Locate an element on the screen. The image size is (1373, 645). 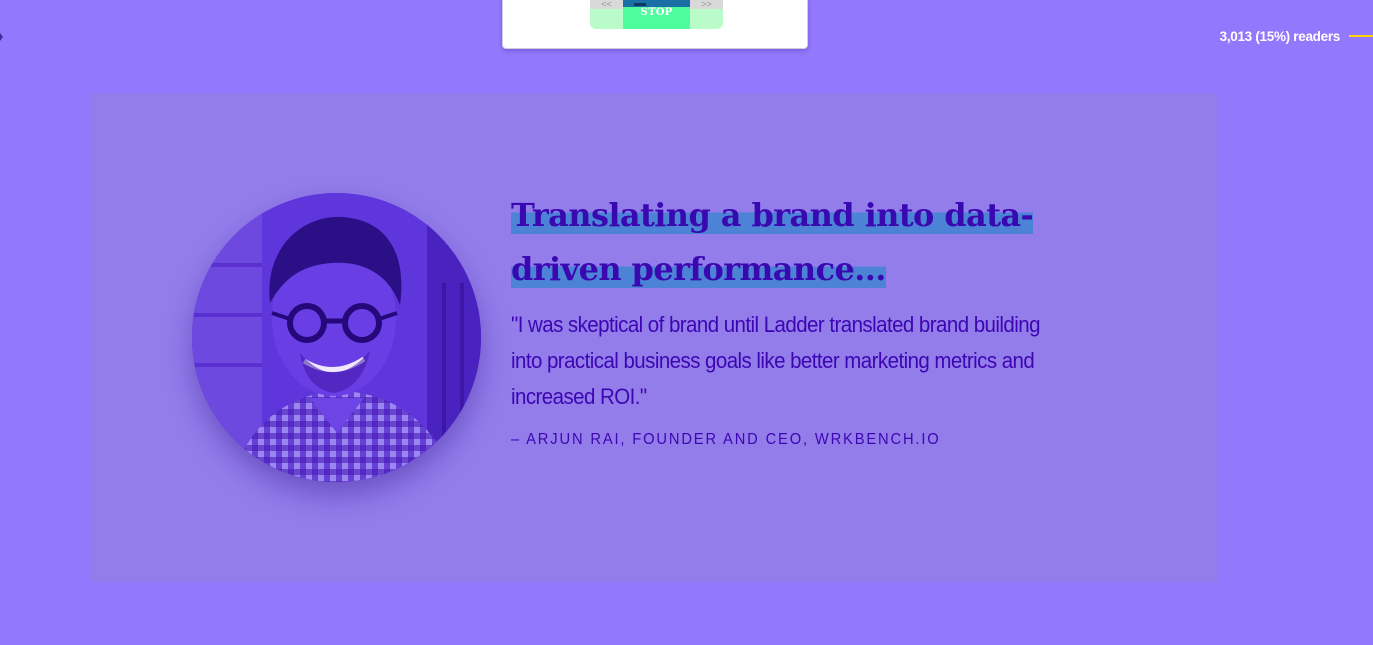
stop-button: STOP is located at coordinates (656, 14).